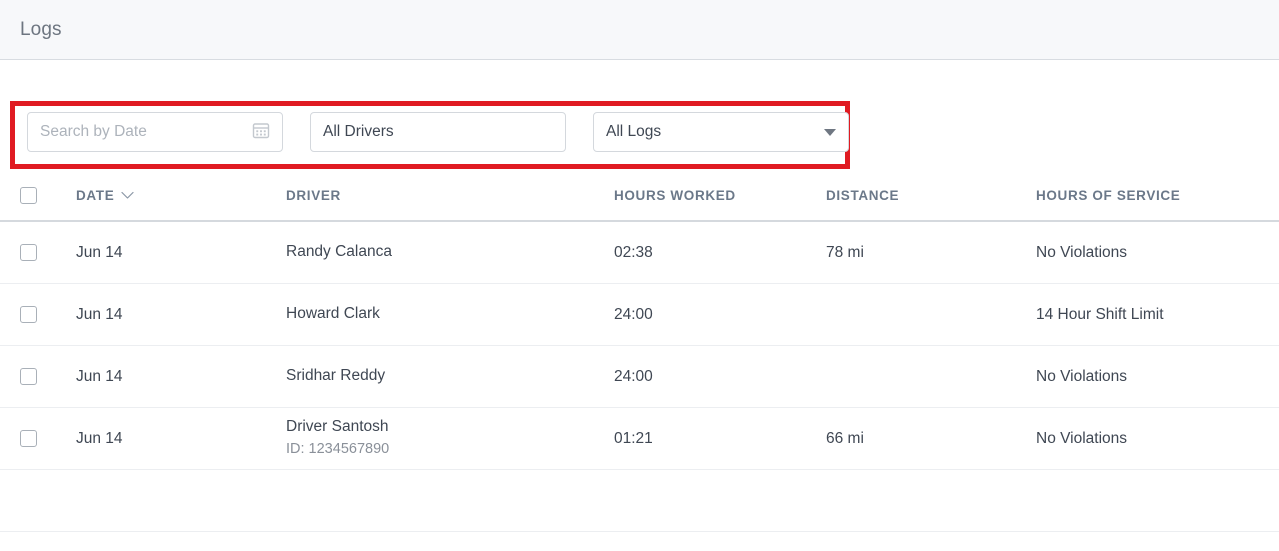  Describe the element at coordinates (1157, 501) in the screenshot. I see `cell-hours-of-service` at that location.